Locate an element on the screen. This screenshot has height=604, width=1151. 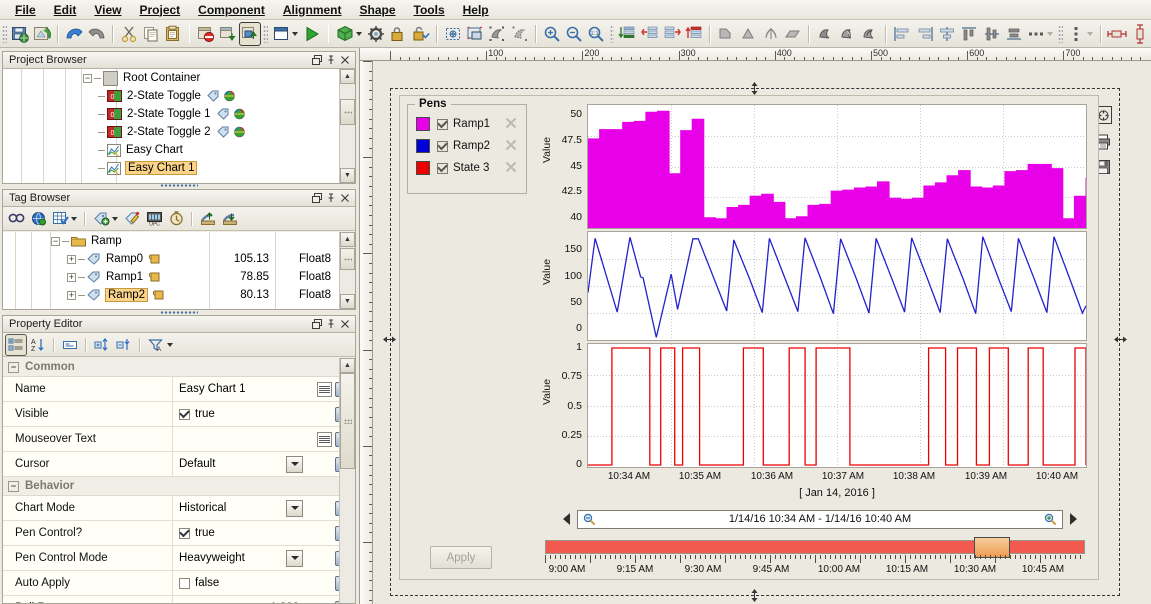
zoom-out-icon is located at coordinates (589, 519).